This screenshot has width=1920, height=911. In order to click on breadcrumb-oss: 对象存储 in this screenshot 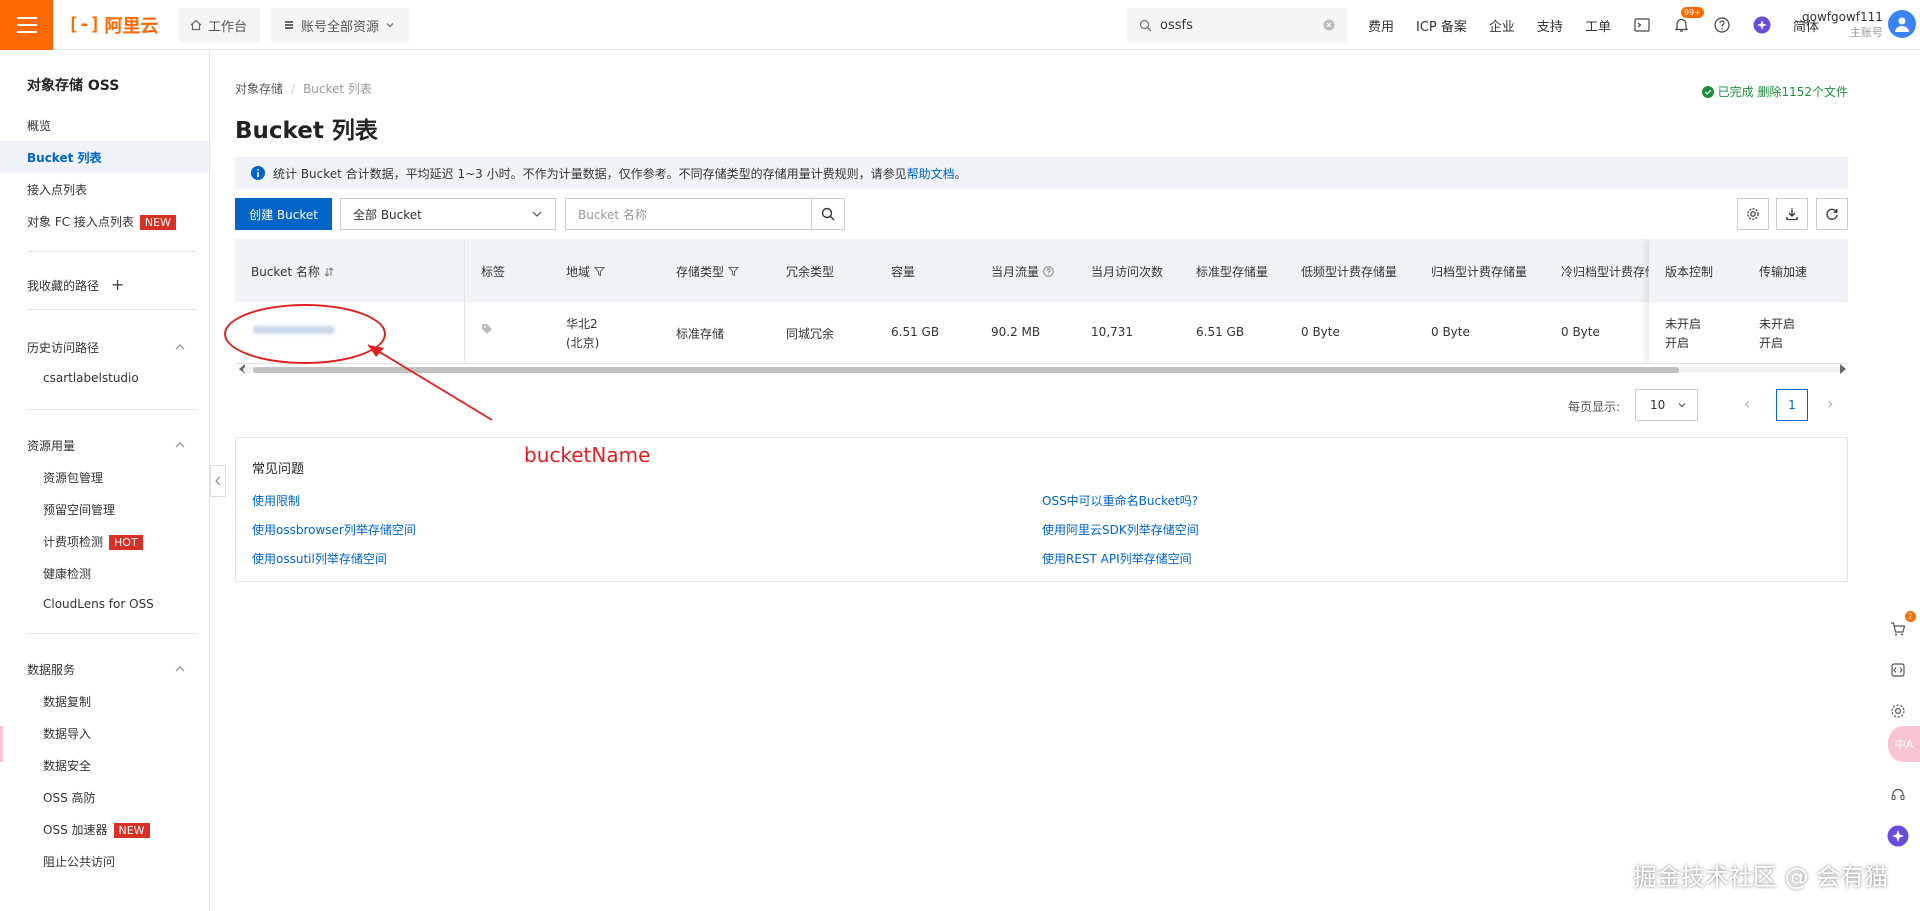, I will do `click(259, 89)`.